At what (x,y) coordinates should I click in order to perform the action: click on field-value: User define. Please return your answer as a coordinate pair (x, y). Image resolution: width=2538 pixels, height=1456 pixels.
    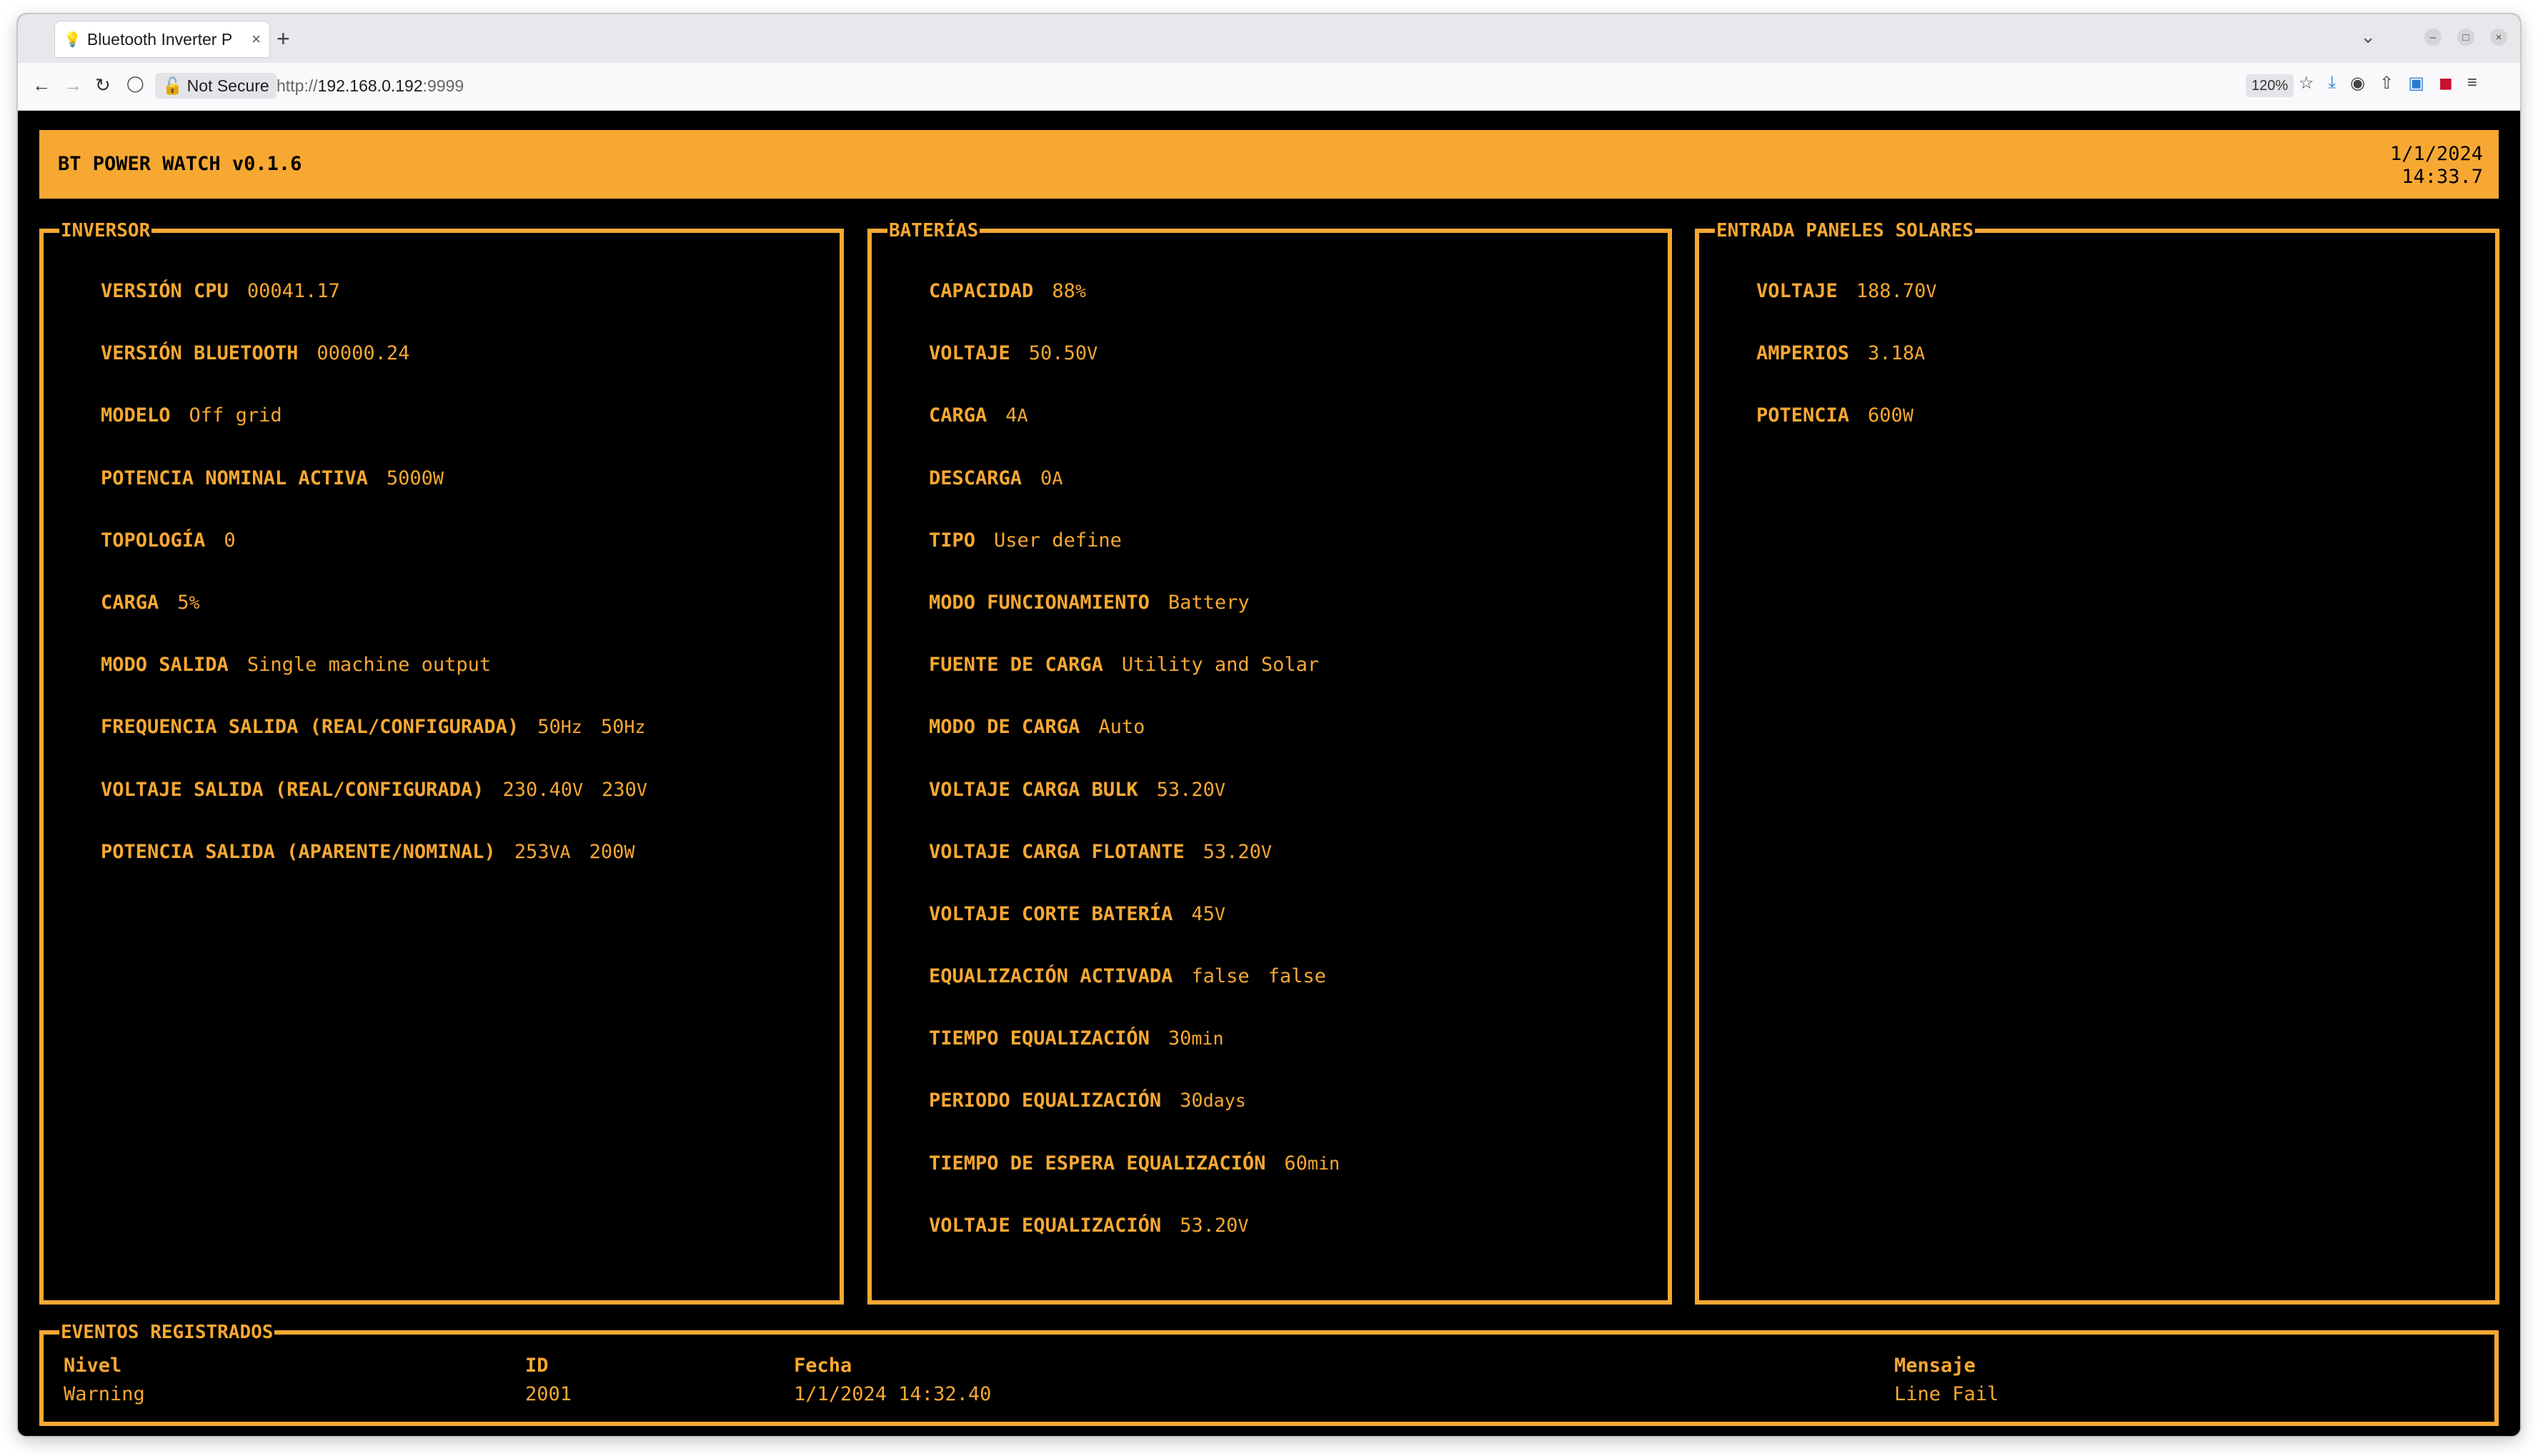
    Looking at the image, I should click on (1058, 540).